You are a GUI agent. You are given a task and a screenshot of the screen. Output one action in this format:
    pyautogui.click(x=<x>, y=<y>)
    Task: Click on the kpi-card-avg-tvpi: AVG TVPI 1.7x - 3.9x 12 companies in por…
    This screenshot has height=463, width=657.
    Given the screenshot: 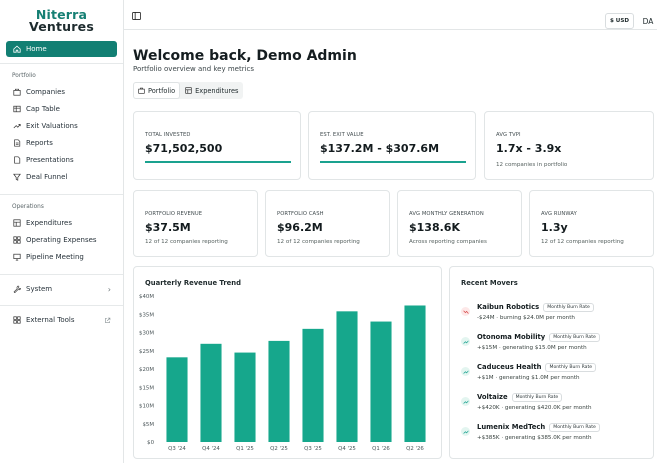 What is the action you would take?
    pyautogui.click(x=569, y=145)
    